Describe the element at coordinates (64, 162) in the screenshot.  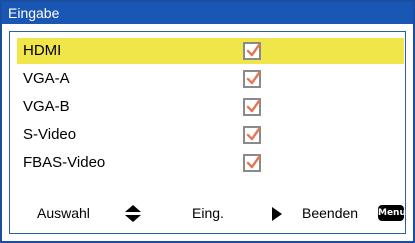
I see `input-label: FBAS-Video` at that location.